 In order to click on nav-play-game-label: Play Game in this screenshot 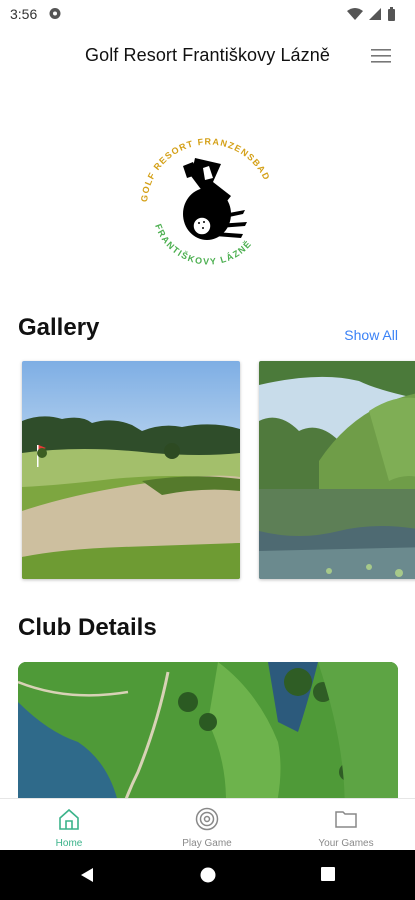, I will do `click(207, 843)`.